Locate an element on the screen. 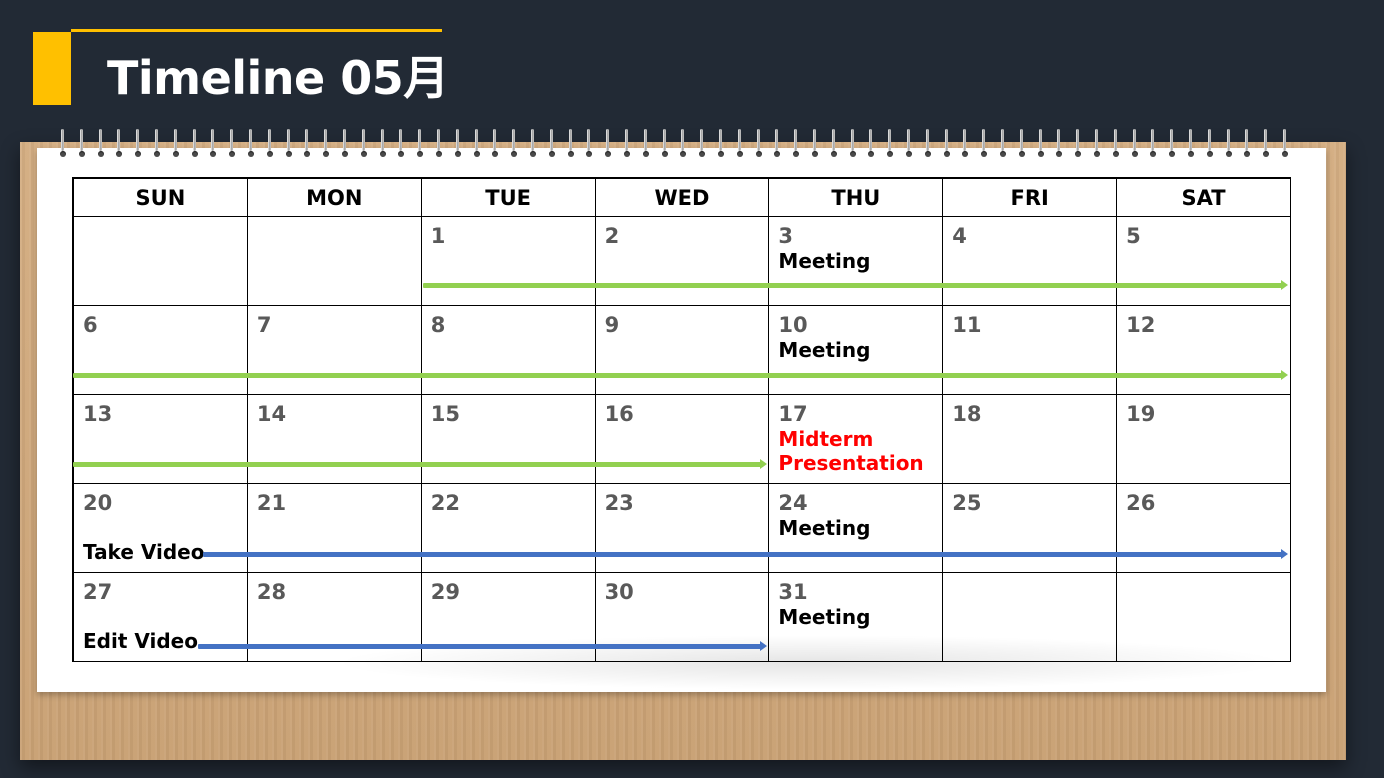 The height and width of the screenshot is (778, 1384). day-number: 7 is located at coordinates (264, 325).